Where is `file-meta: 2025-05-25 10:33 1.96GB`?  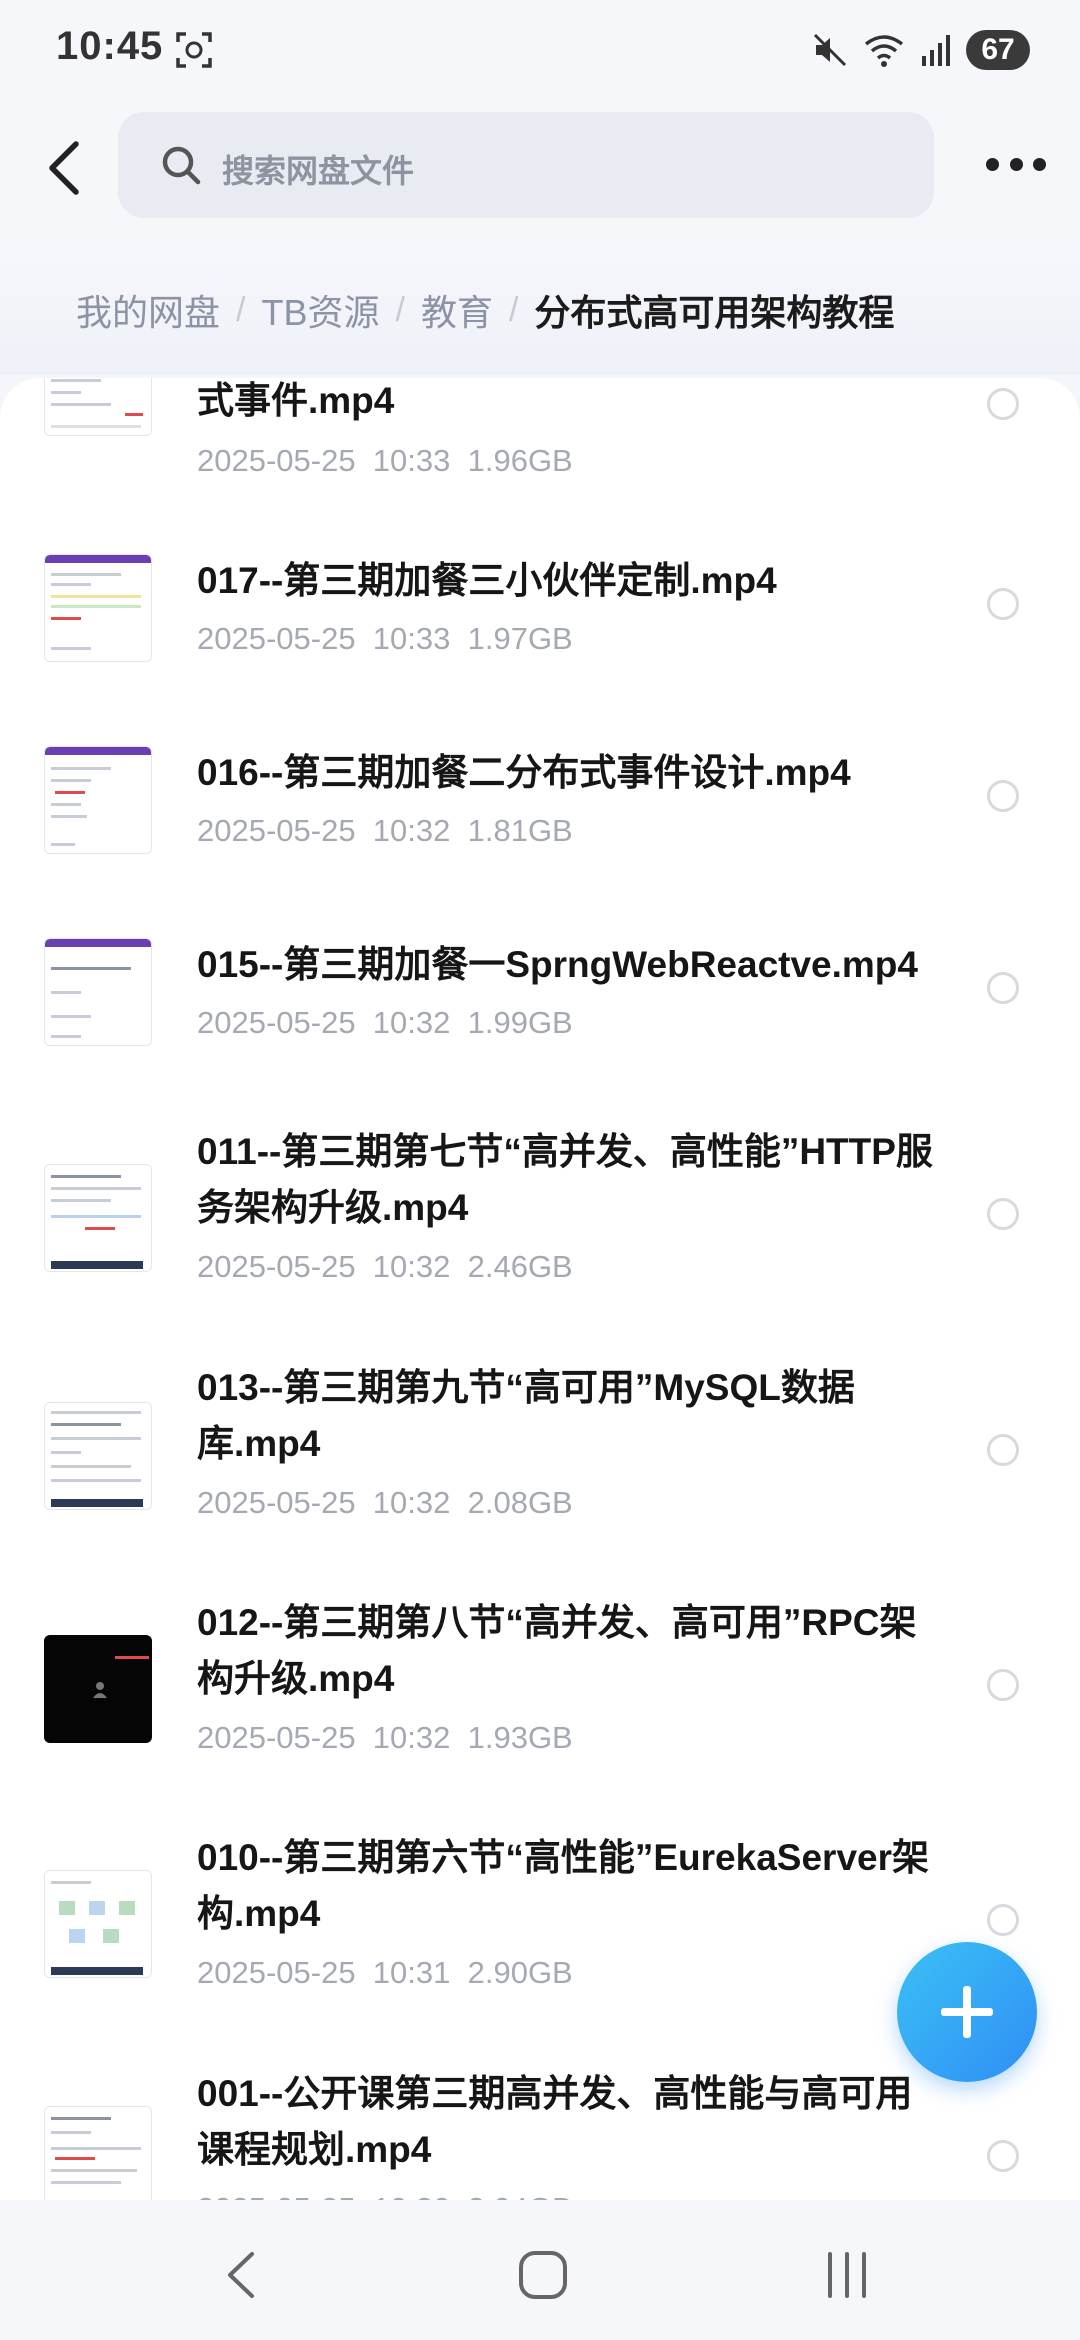
file-meta: 2025-05-25 10:33 1.96GB is located at coordinates (385, 460).